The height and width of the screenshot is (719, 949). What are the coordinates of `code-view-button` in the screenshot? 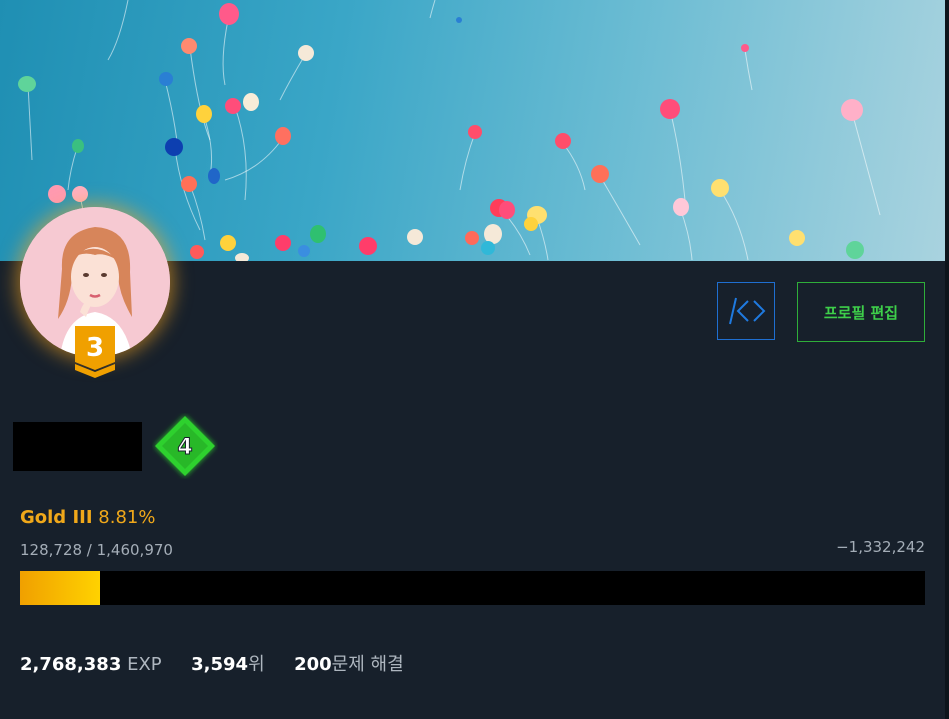 It's located at (746, 311).